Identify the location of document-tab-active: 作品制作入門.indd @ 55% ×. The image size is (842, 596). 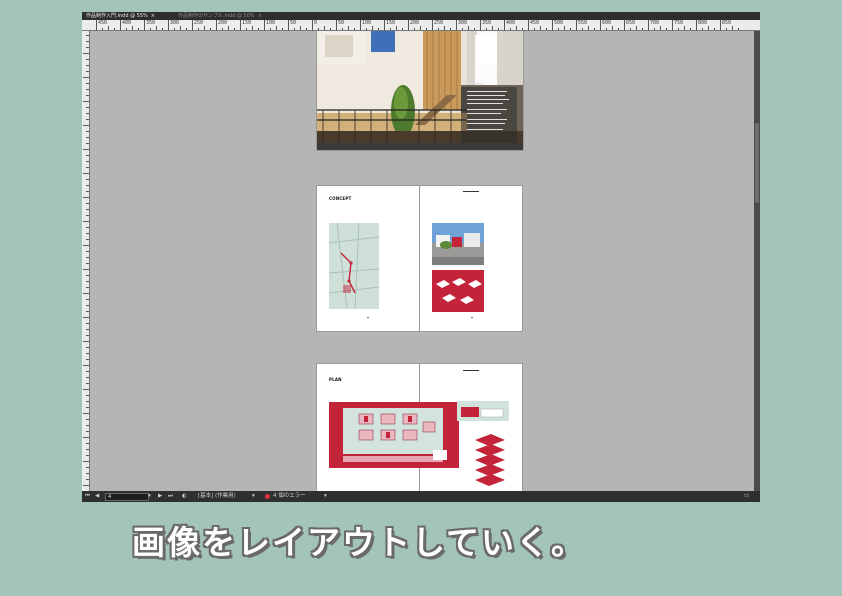
(120, 16).